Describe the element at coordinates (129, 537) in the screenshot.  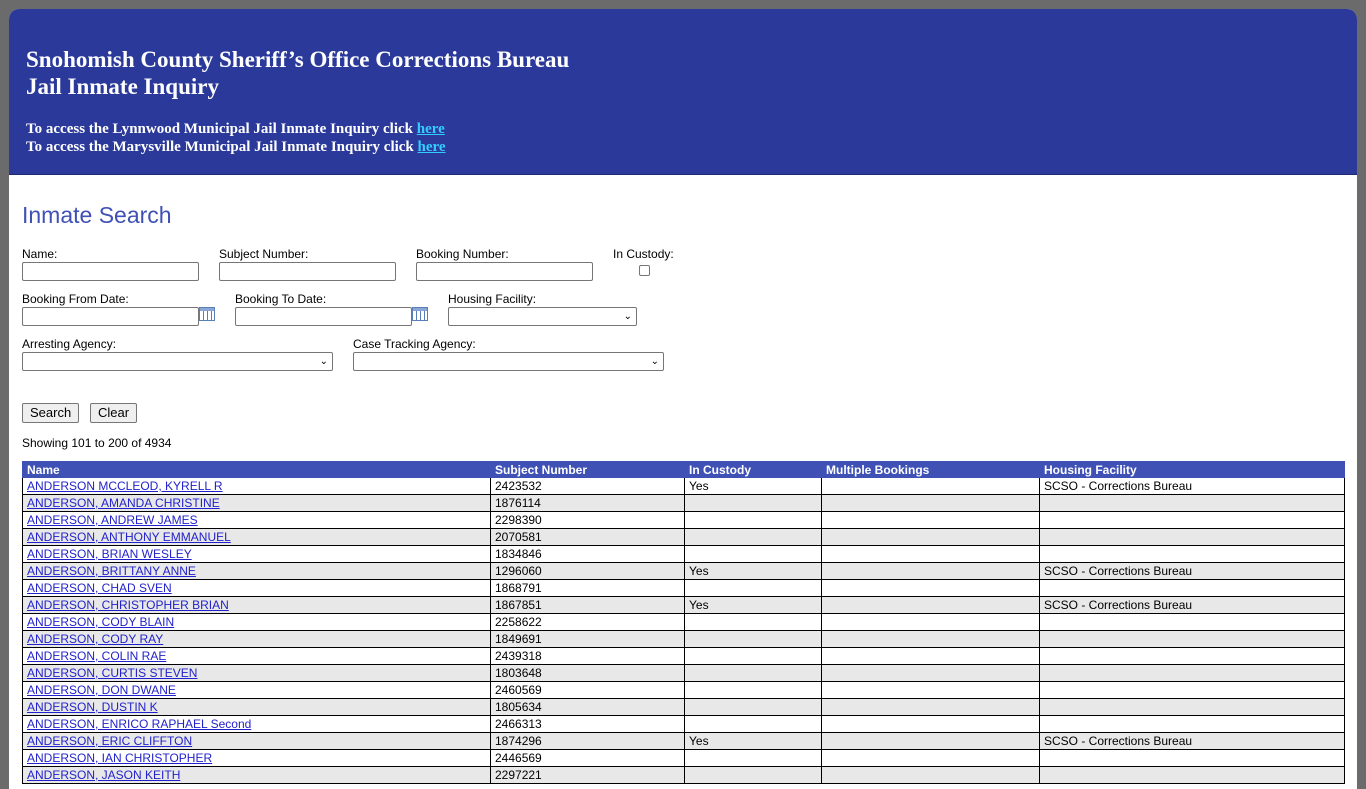
I see `inmate-name-link: ANDERSON, ANTHONY EMMANUEL` at that location.